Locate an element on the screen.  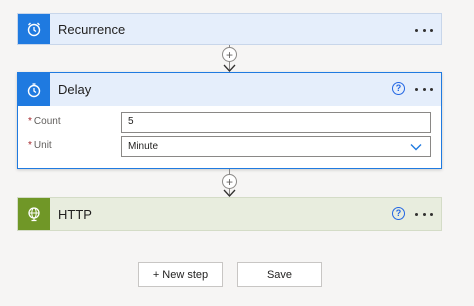
count-input: 5 is located at coordinates (276, 122).